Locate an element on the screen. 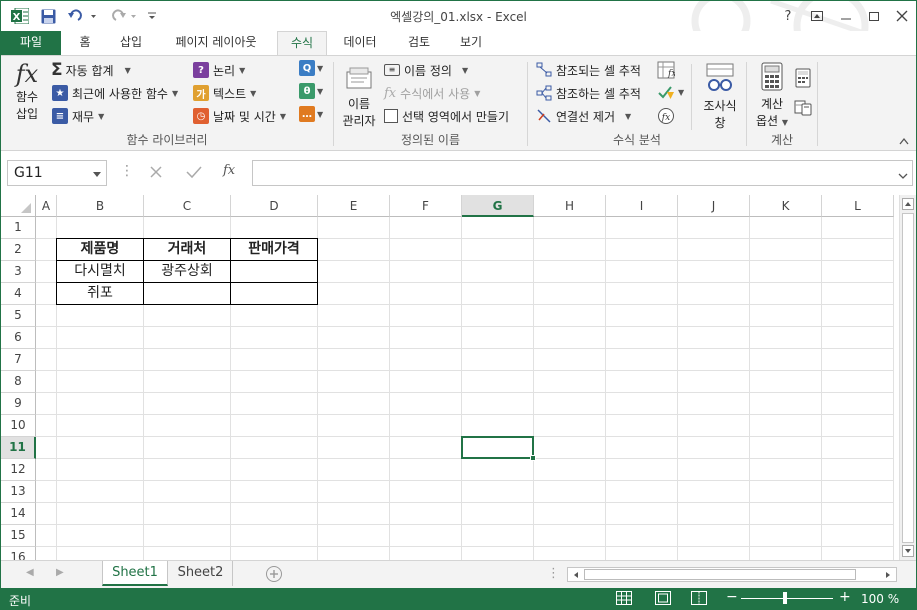 The image size is (917, 610). cell-f5 is located at coordinates (426, 316).